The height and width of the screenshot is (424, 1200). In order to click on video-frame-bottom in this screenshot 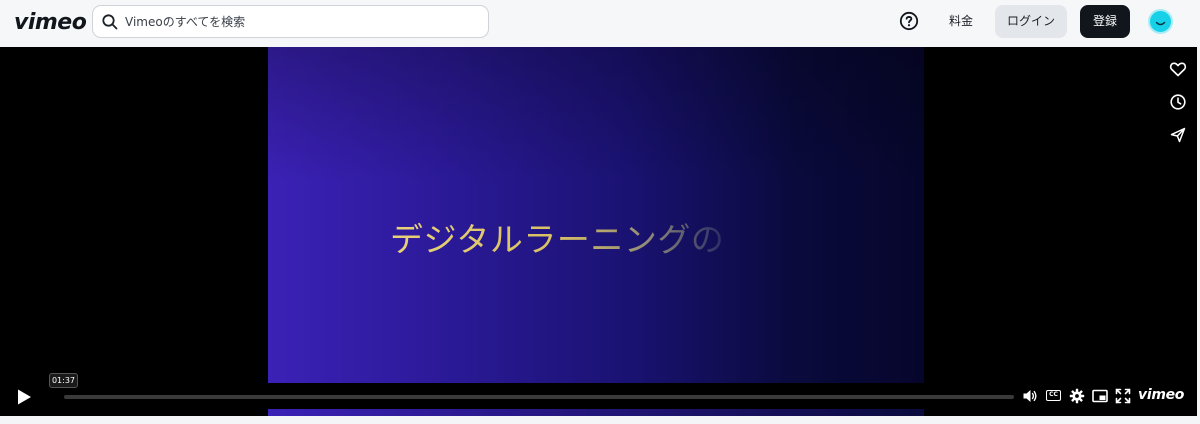, I will do `click(596, 412)`.